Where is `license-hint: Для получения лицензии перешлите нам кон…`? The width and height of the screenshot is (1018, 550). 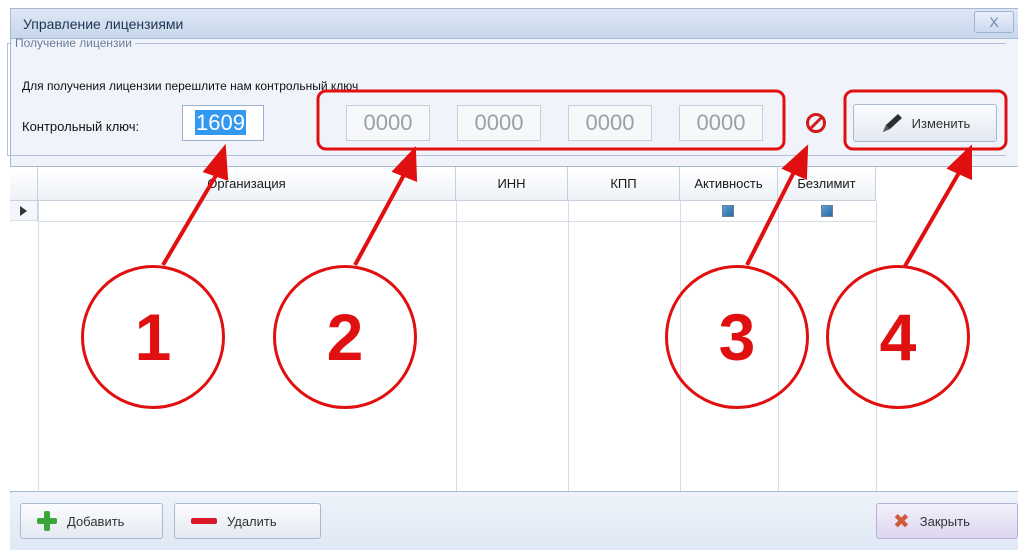
license-hint: Для получения лицензии перешлите нам кон… is located at coordinates (190, 86).